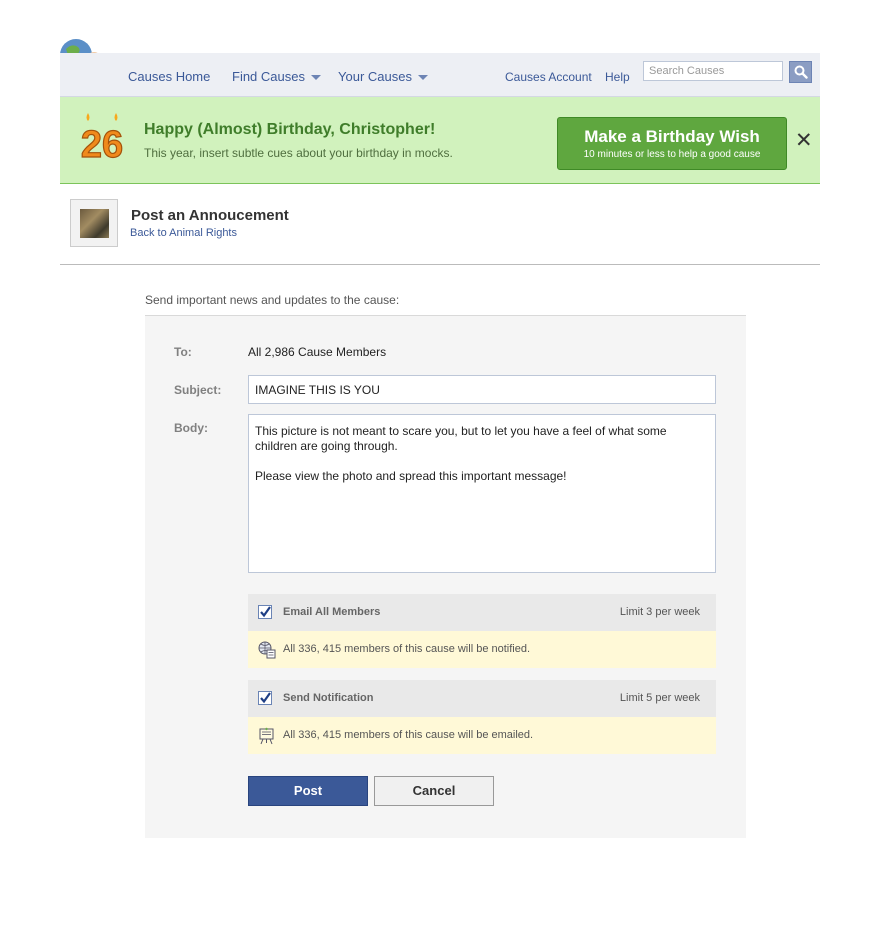  Describe the element at coordinates (482, 698) in the screenshot. I see `send-notification-option: Send Notification Limit 5 per week` at that location.